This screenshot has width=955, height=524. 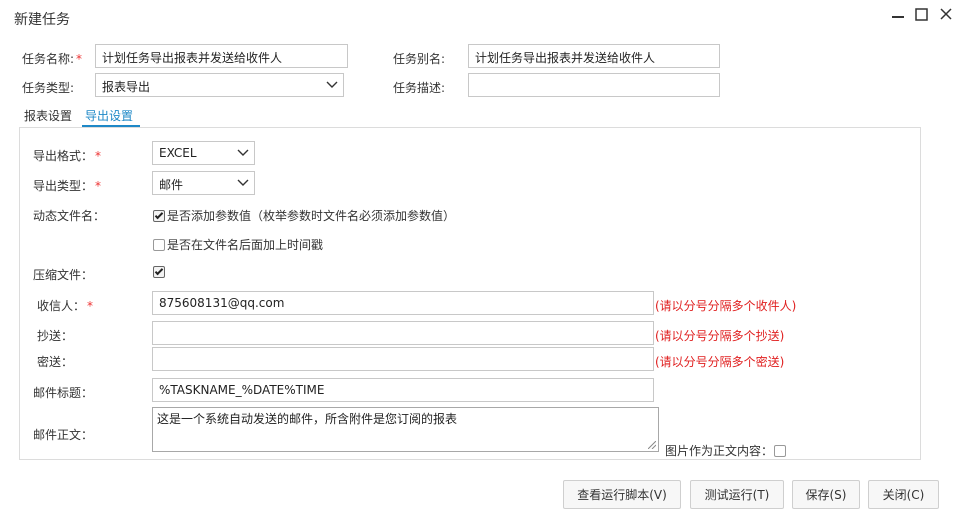 I want to click on add-param-option: 是否添加参数值（枚举参数时文件名必须添加参数值）, so click(x=304, y=215).